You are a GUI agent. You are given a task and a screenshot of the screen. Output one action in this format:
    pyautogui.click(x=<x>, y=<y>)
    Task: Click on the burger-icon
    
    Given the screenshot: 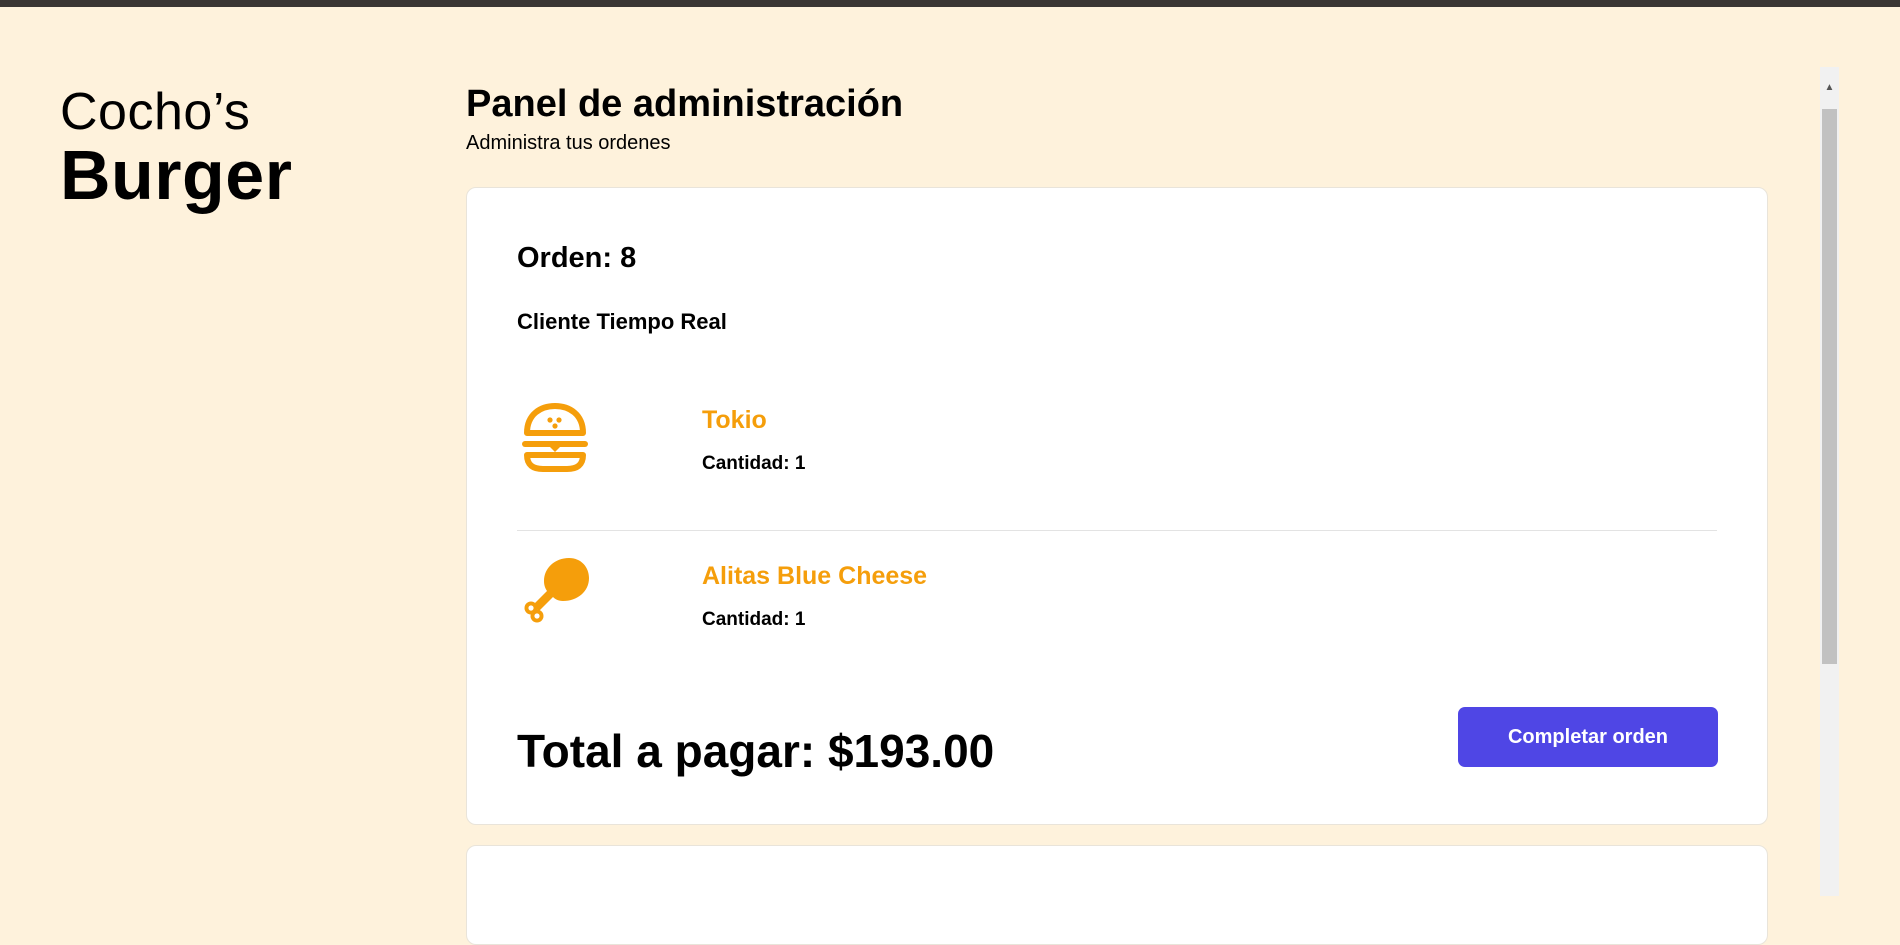 What is the action you would take?
    pyautogui.click(x=555, y=437)
    